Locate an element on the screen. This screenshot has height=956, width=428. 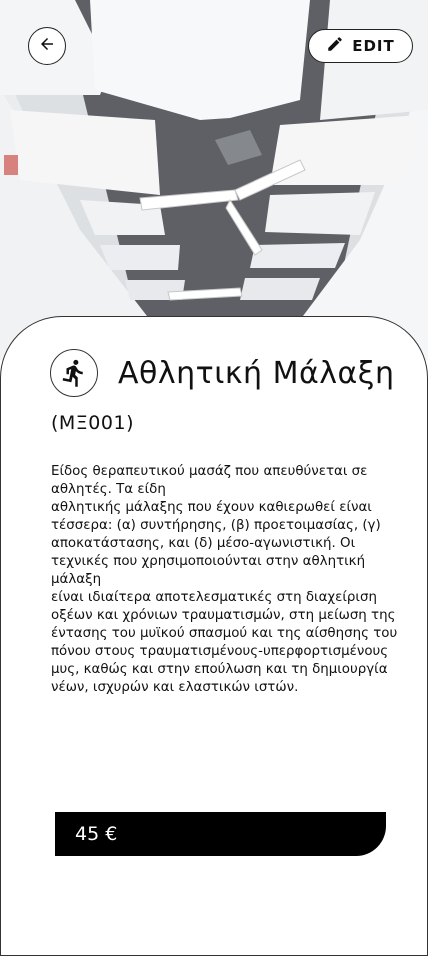
edit-button: EDIT is located at coordinates (360, 46).